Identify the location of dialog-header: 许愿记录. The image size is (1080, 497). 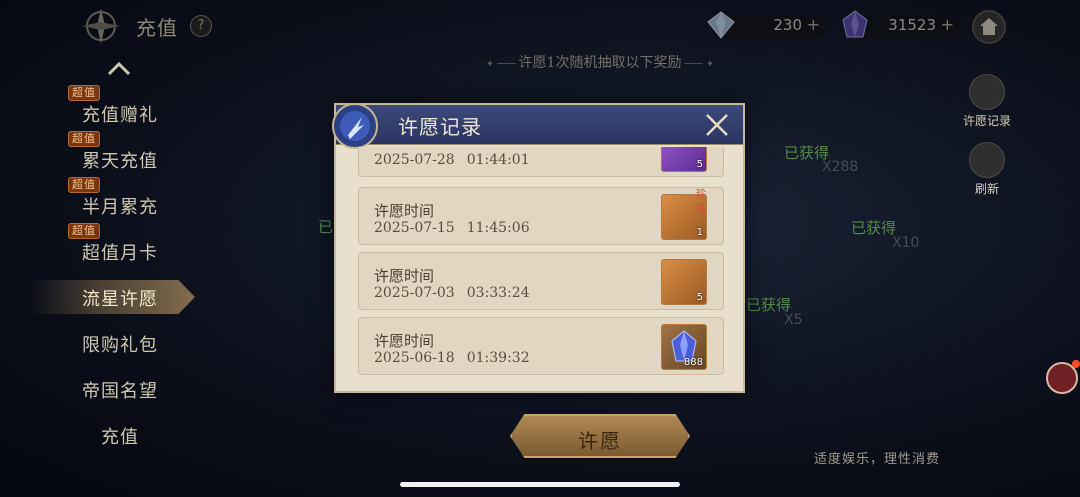
(539, 125).